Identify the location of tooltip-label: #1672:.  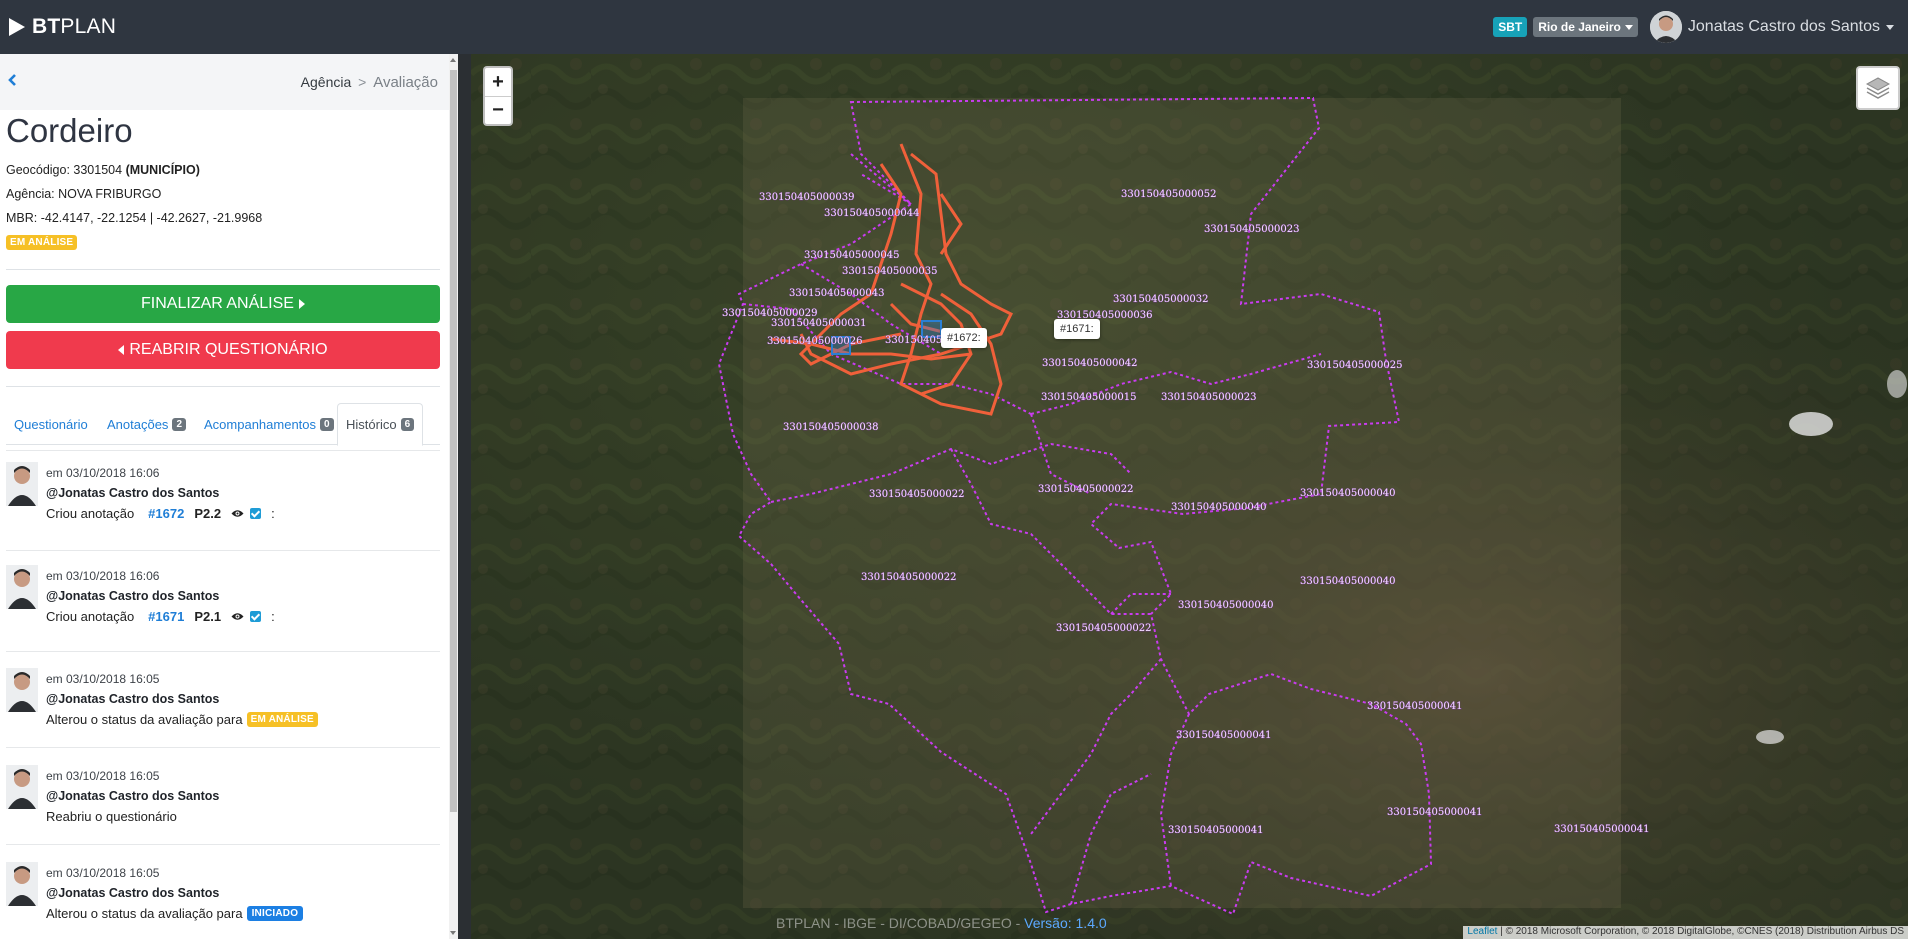
(964, 338).